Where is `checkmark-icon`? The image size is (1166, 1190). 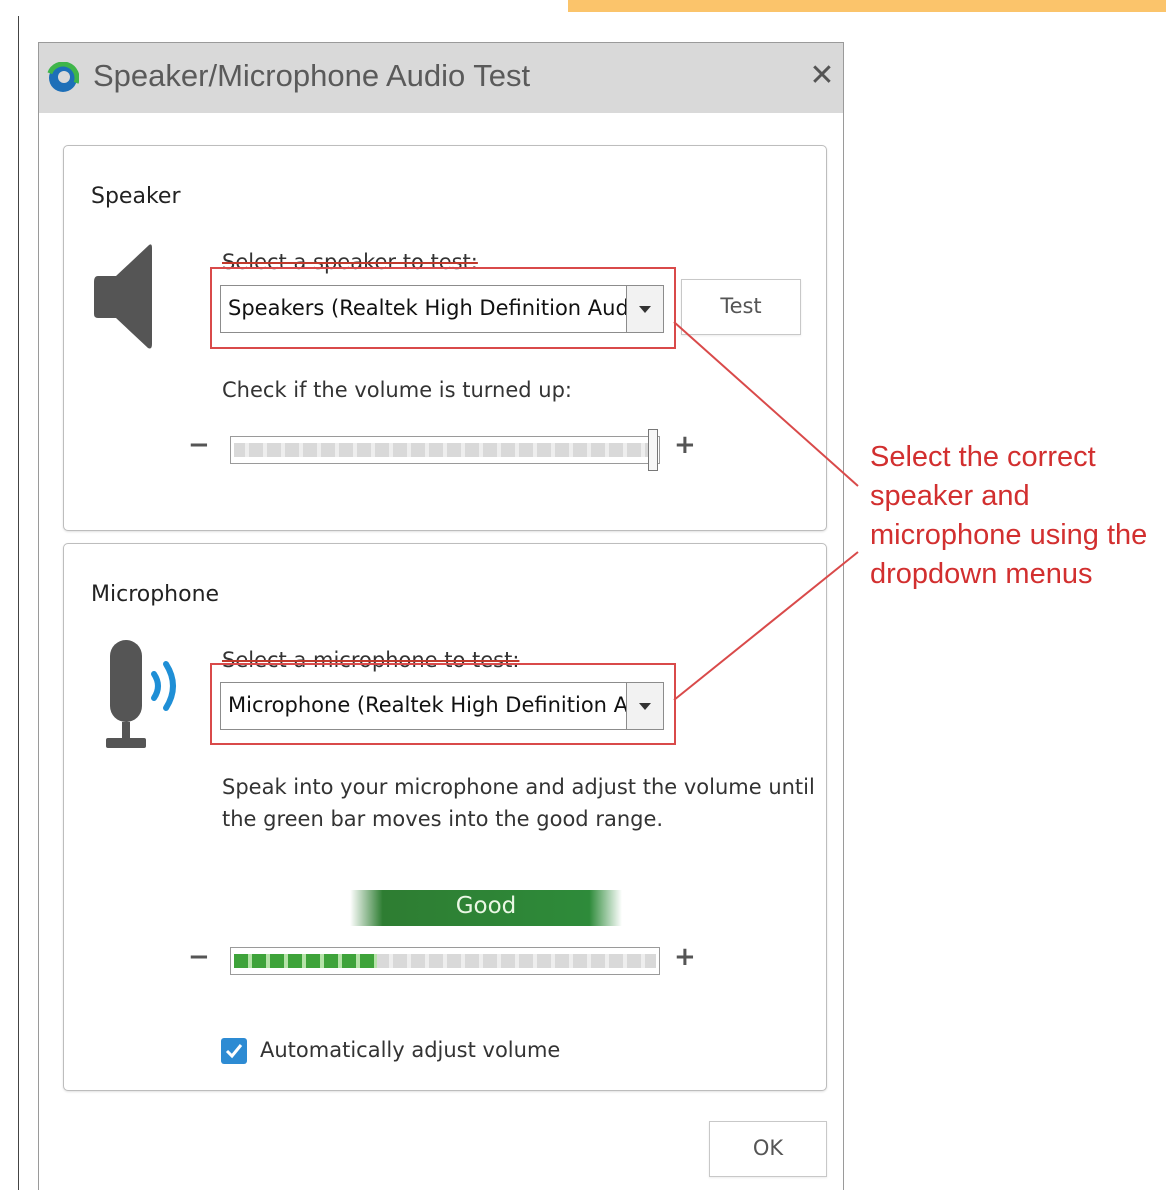 checkmark-icon is located at coordinates (234, 1051).